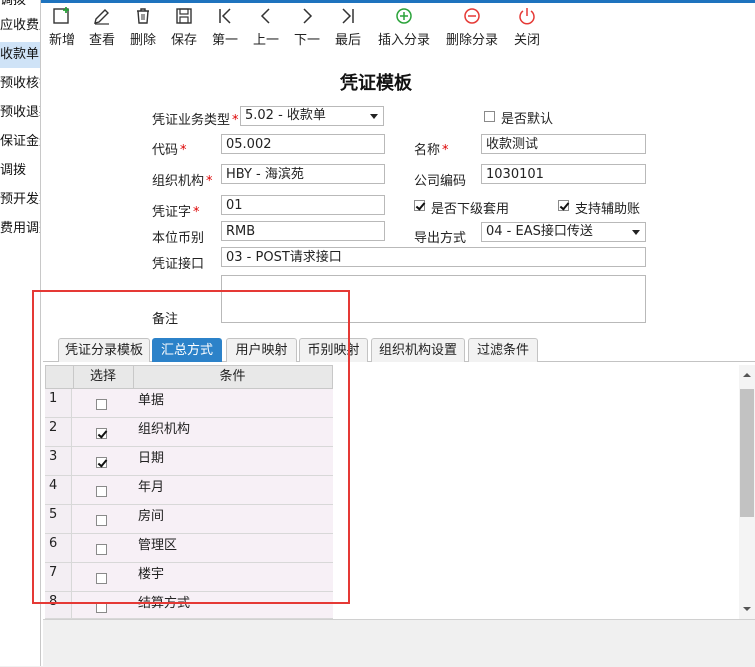 Image resolution: width=755 pixels, height=667 pixels. Describe the element at coordinates (374, 116) in the screenshot. I see `chevron-down-icon` at that location.